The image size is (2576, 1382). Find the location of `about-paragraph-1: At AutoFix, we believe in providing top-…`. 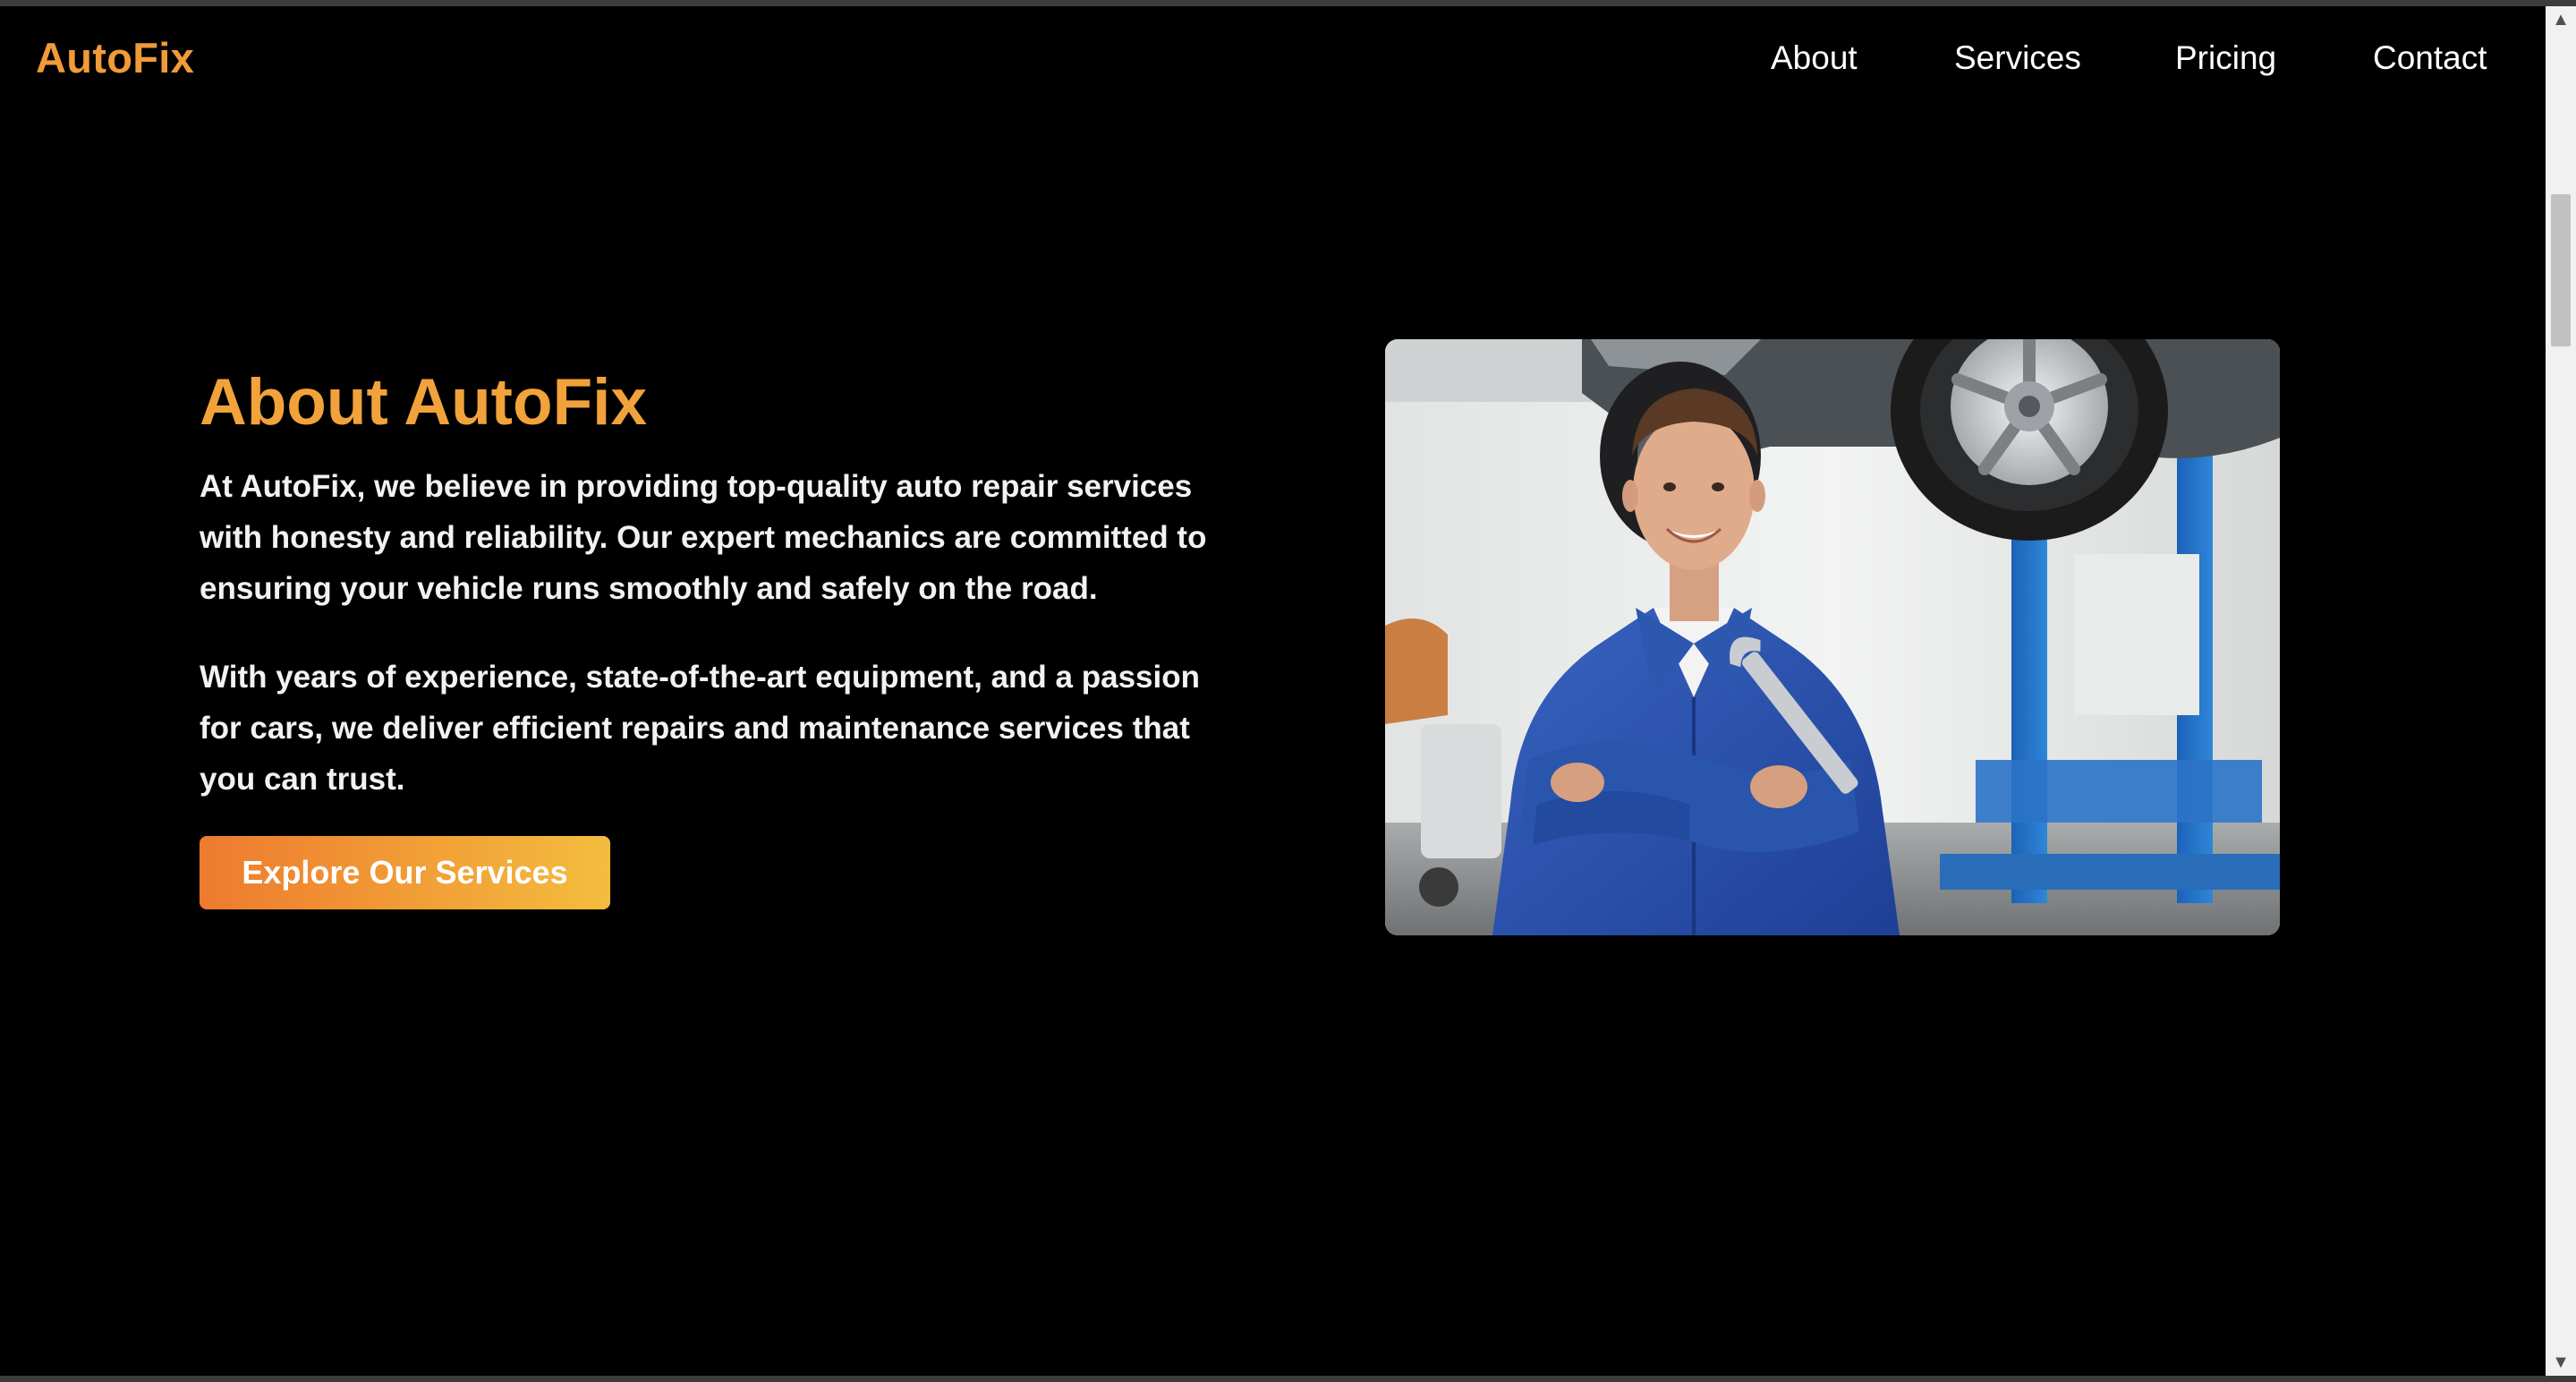

about-paragraph-1: At AutoFix, we believe in providing top-… is located at coordinates (703, 537).